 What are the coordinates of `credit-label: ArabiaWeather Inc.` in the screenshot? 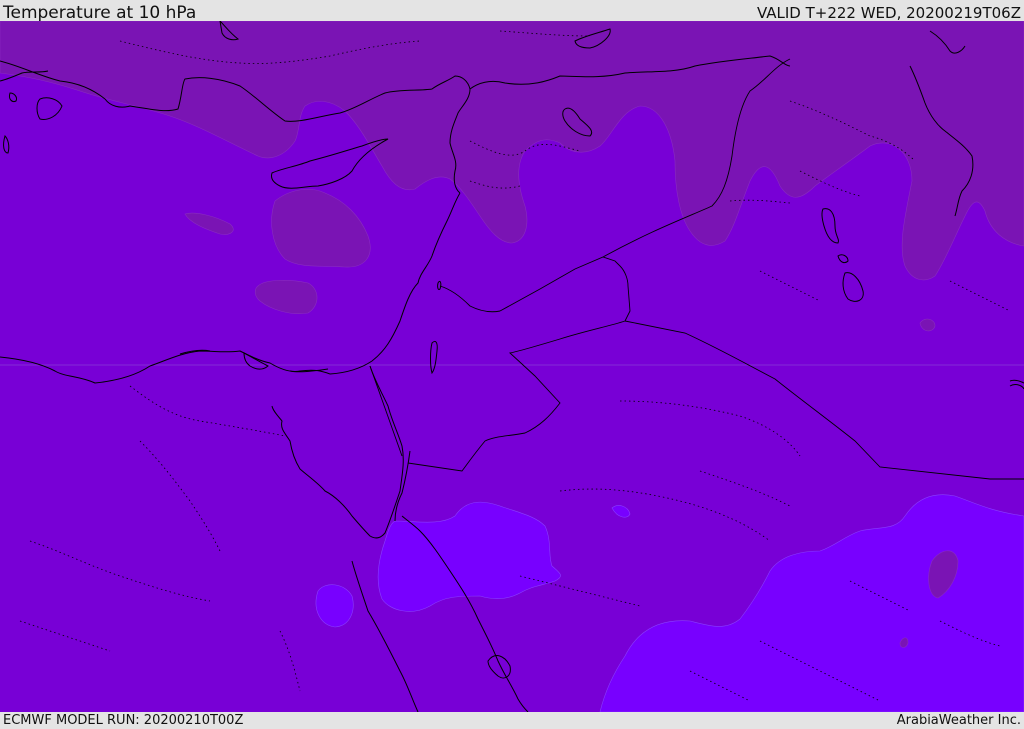 It's located at (958, 720).